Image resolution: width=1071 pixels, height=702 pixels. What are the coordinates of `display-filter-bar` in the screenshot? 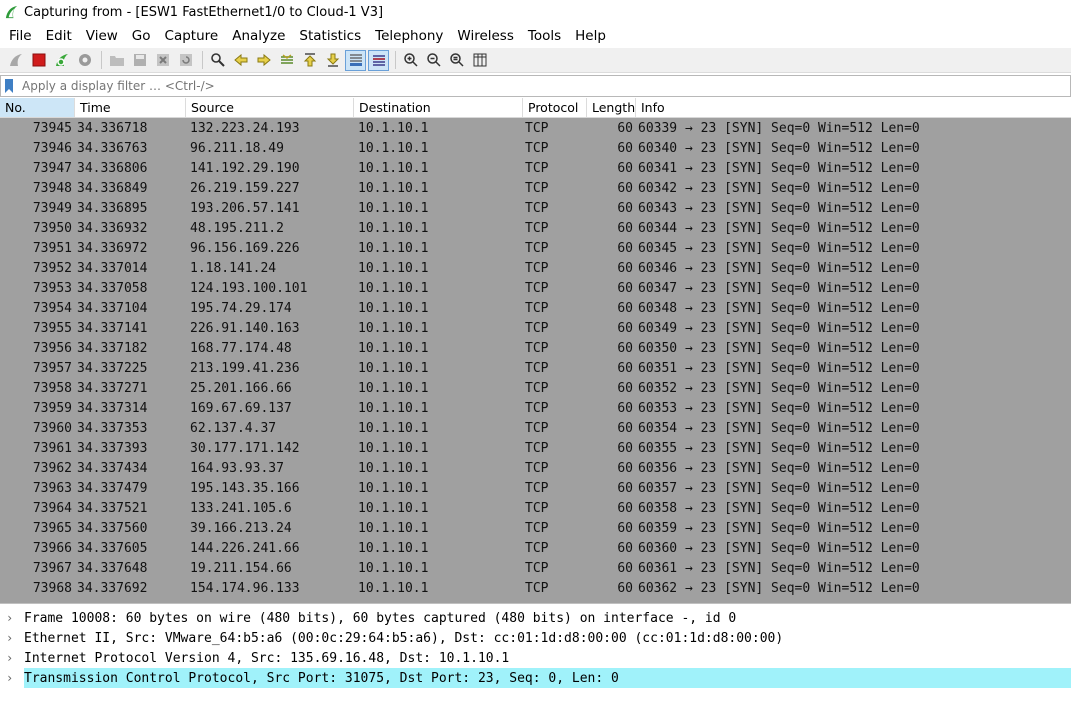 It's located at (535, 86).